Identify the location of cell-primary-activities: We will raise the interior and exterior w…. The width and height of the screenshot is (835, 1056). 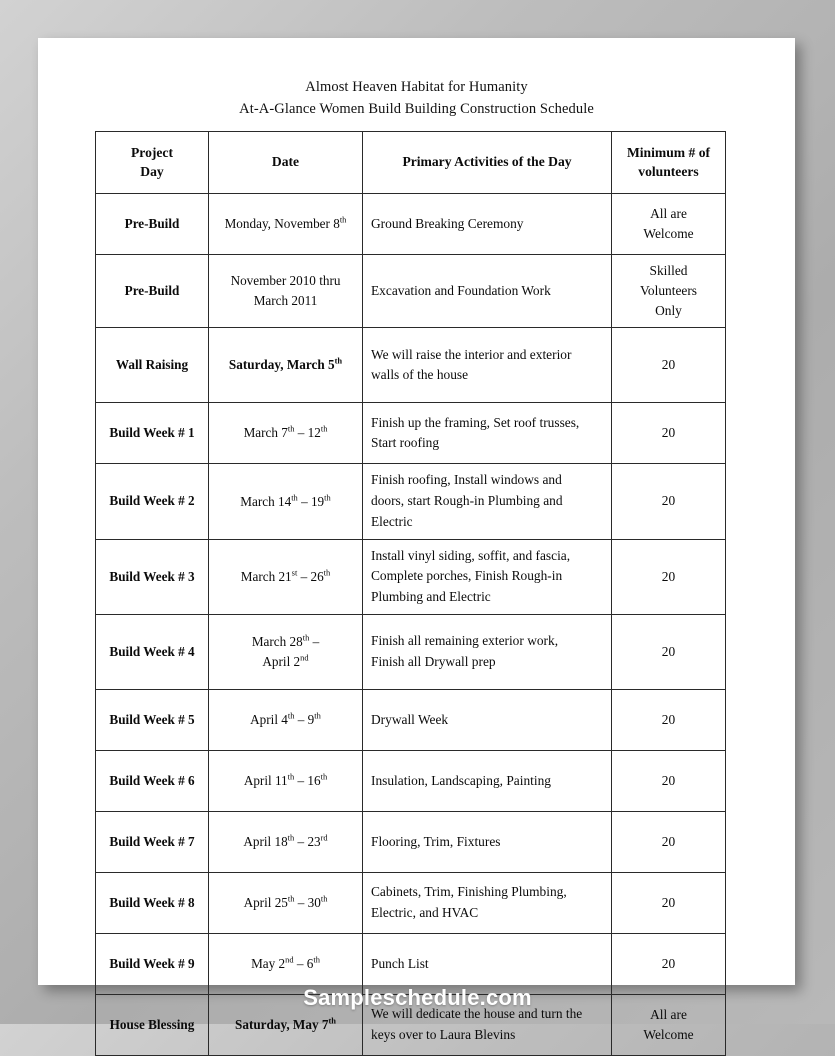
(487, 365).